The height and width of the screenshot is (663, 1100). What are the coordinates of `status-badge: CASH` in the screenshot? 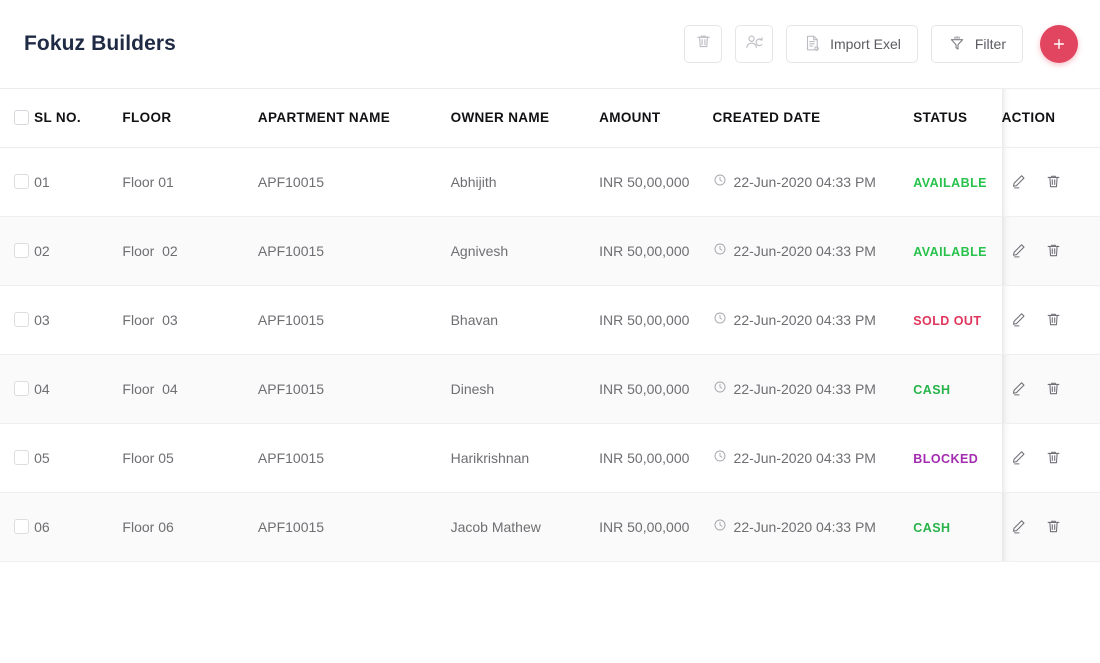 It's located at (932, 527).